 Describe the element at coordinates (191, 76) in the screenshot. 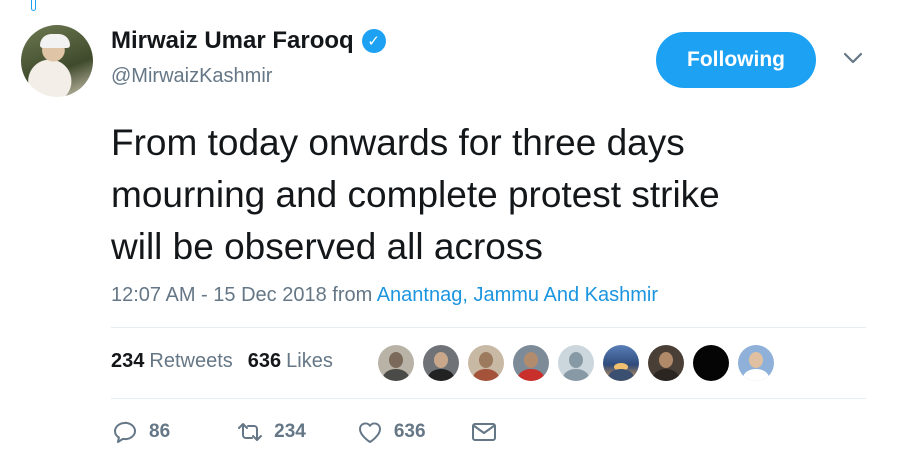

I see `author-handle: @MirwaizKashmir` at that location.